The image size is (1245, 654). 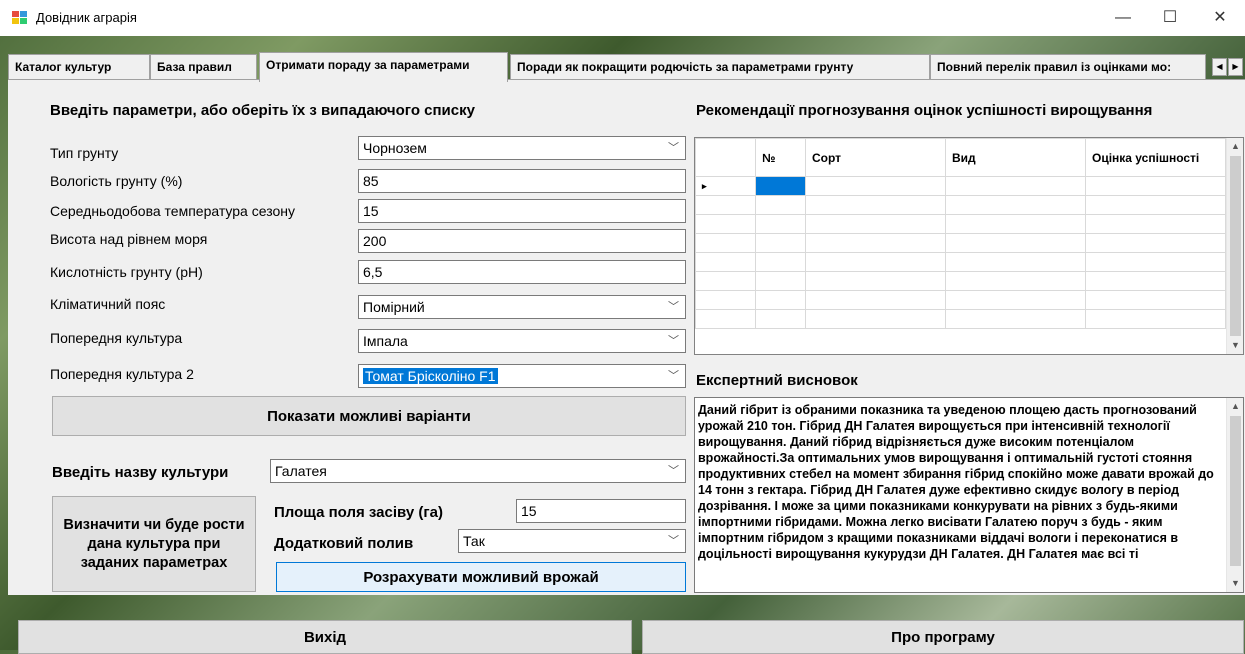 I want to click on recommendations-grid: № Сорт Вид Оцінка успішності ▸ ▲ ▼, so click(x=969, y=246).